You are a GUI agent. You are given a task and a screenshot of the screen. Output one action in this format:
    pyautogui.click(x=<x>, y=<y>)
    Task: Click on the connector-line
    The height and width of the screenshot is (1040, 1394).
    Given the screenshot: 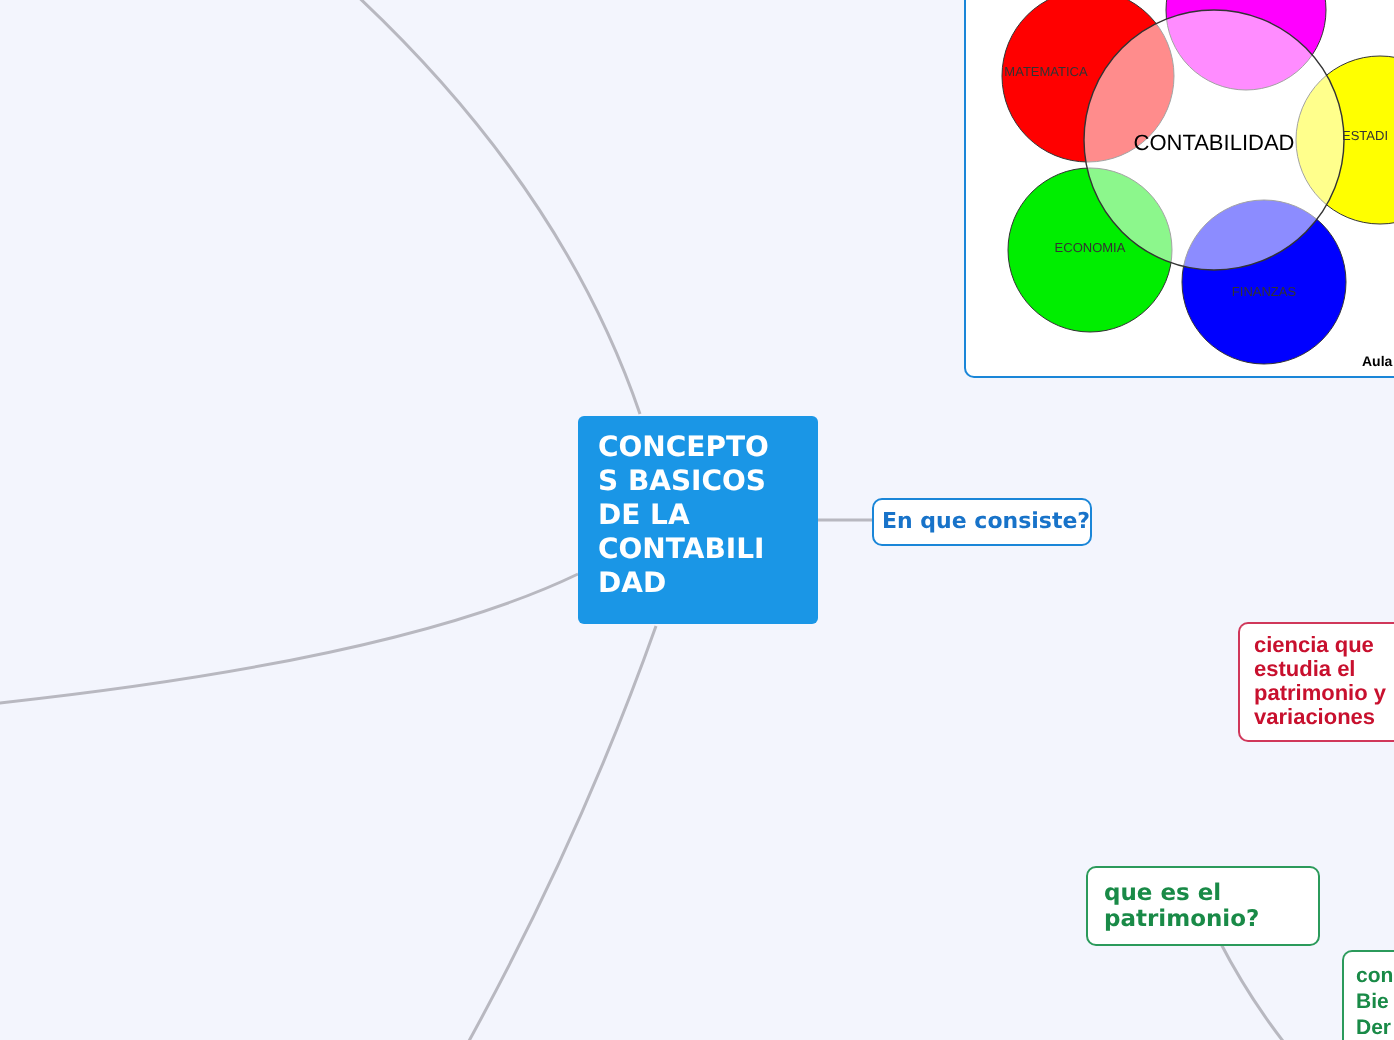 What is the action you would take?
    pyautogui.click(x=845, y=520)
    